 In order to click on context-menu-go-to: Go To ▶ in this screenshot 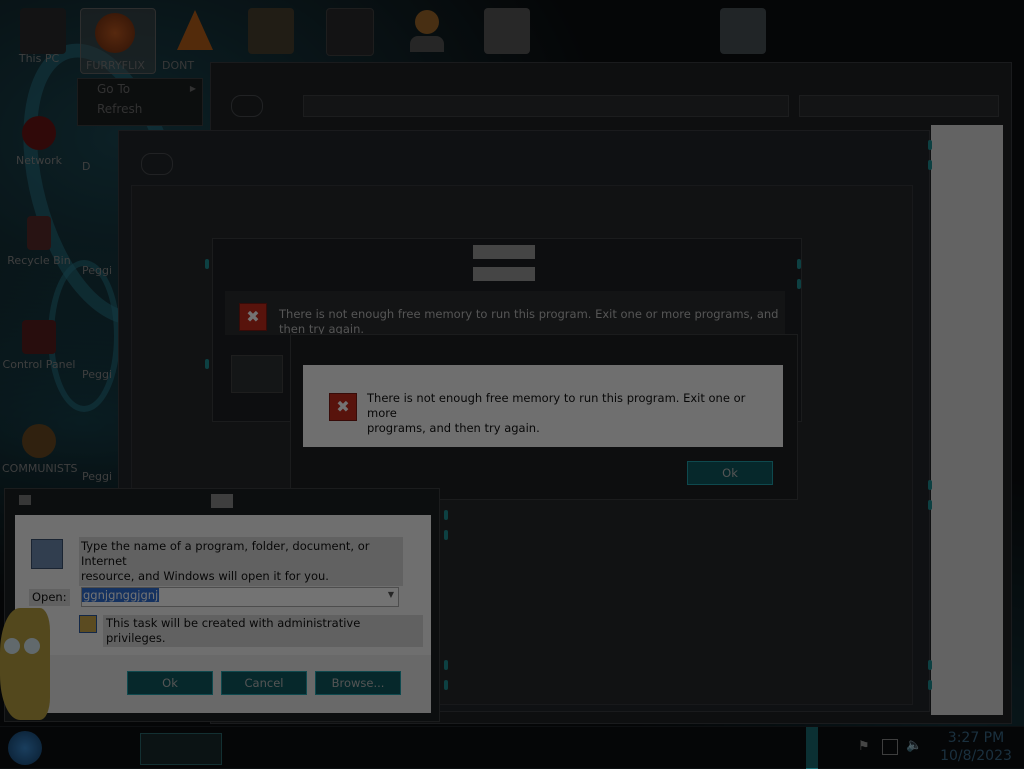, I will do `click(140, 89)`.